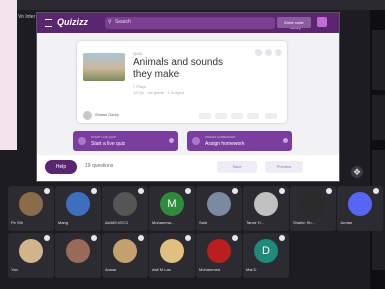  I want to click on participant-tile: Said, so click(219, 208).